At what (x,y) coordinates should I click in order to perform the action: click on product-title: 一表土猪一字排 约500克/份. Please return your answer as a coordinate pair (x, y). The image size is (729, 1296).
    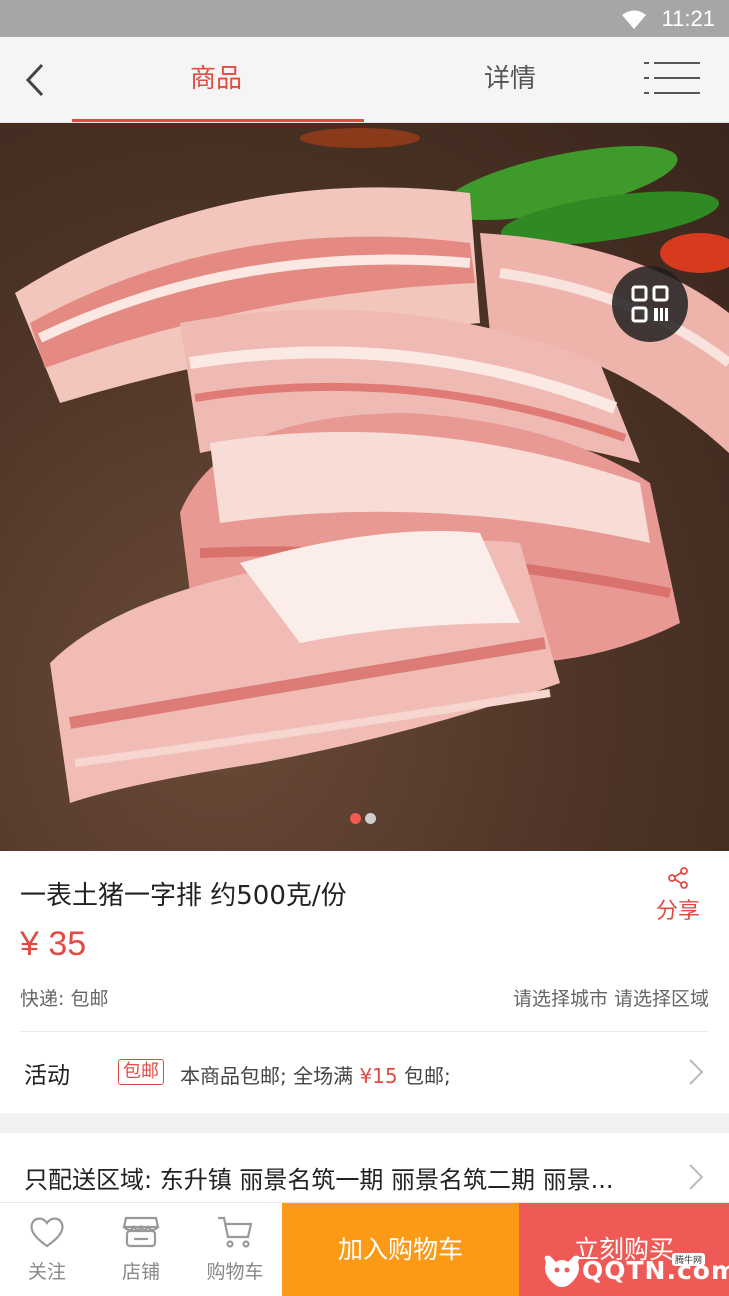
    Looking at the image, I should click on (183, 896).